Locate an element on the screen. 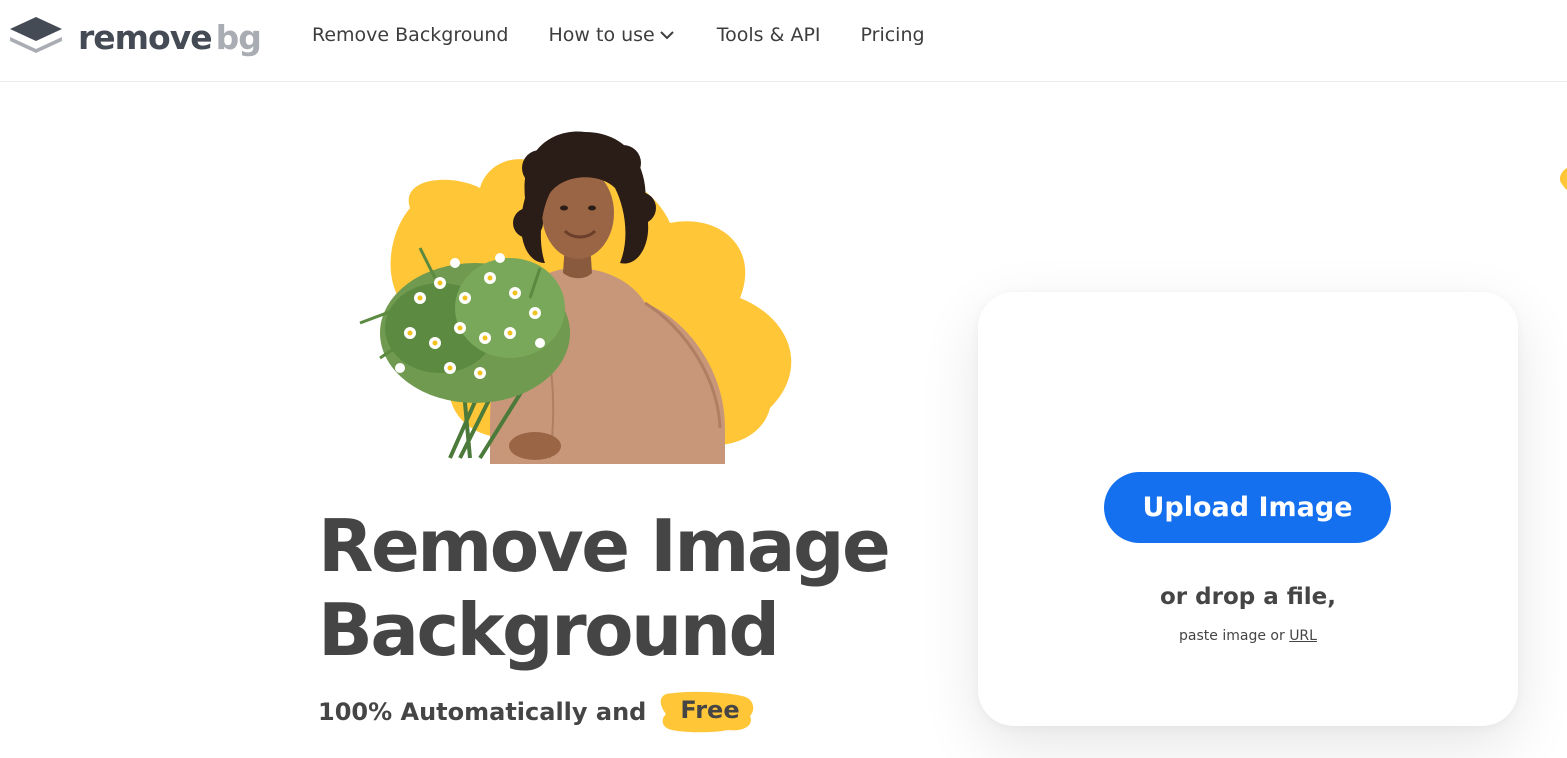  hero-subtitle-text: 100% Automatically and is located at coordinates (482, 712).